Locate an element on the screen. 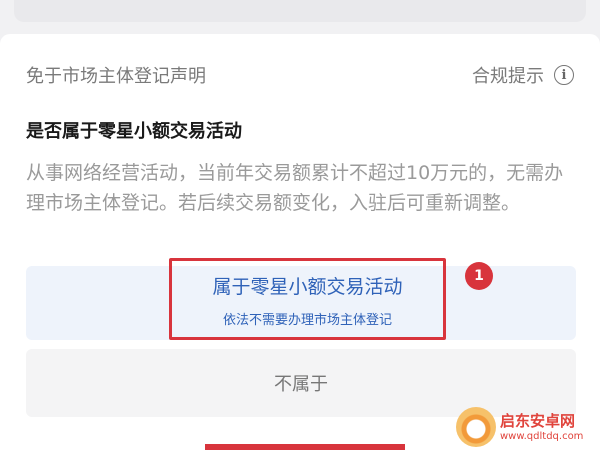  previous-card-inner is located at coordinates (300, 11).